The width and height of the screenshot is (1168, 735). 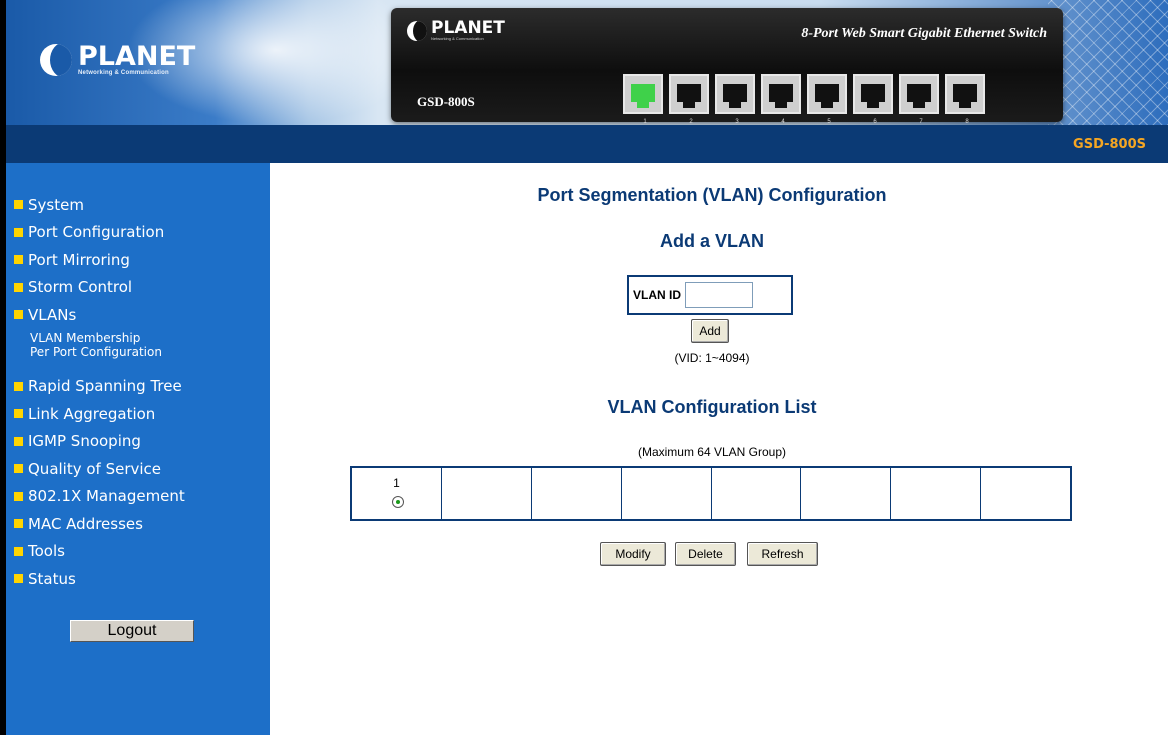 What do you see at coordinates (712, 407) in the screenshot?
I see `vlan-list-title: VLAN Configuration List` at bounding box center [712, 407].